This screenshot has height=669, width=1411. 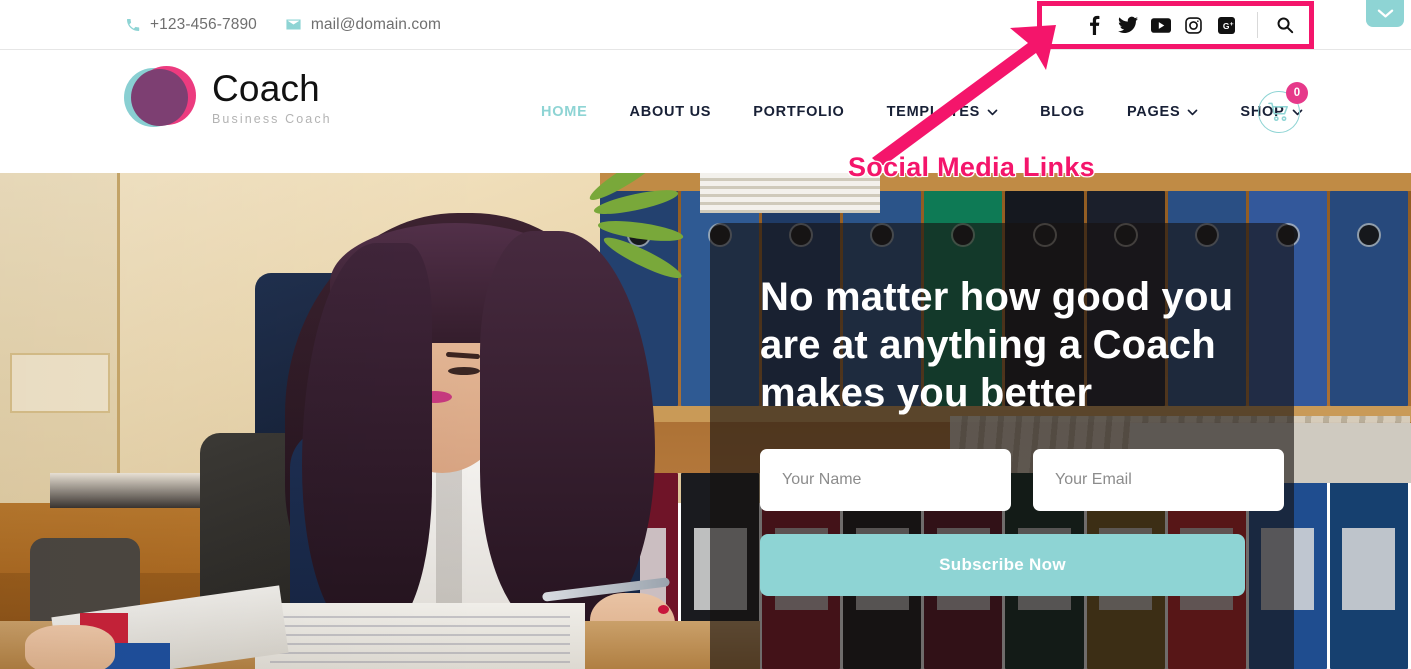 I want to click on brand-text: Coach Business Coach, so click(x=272, y=97).